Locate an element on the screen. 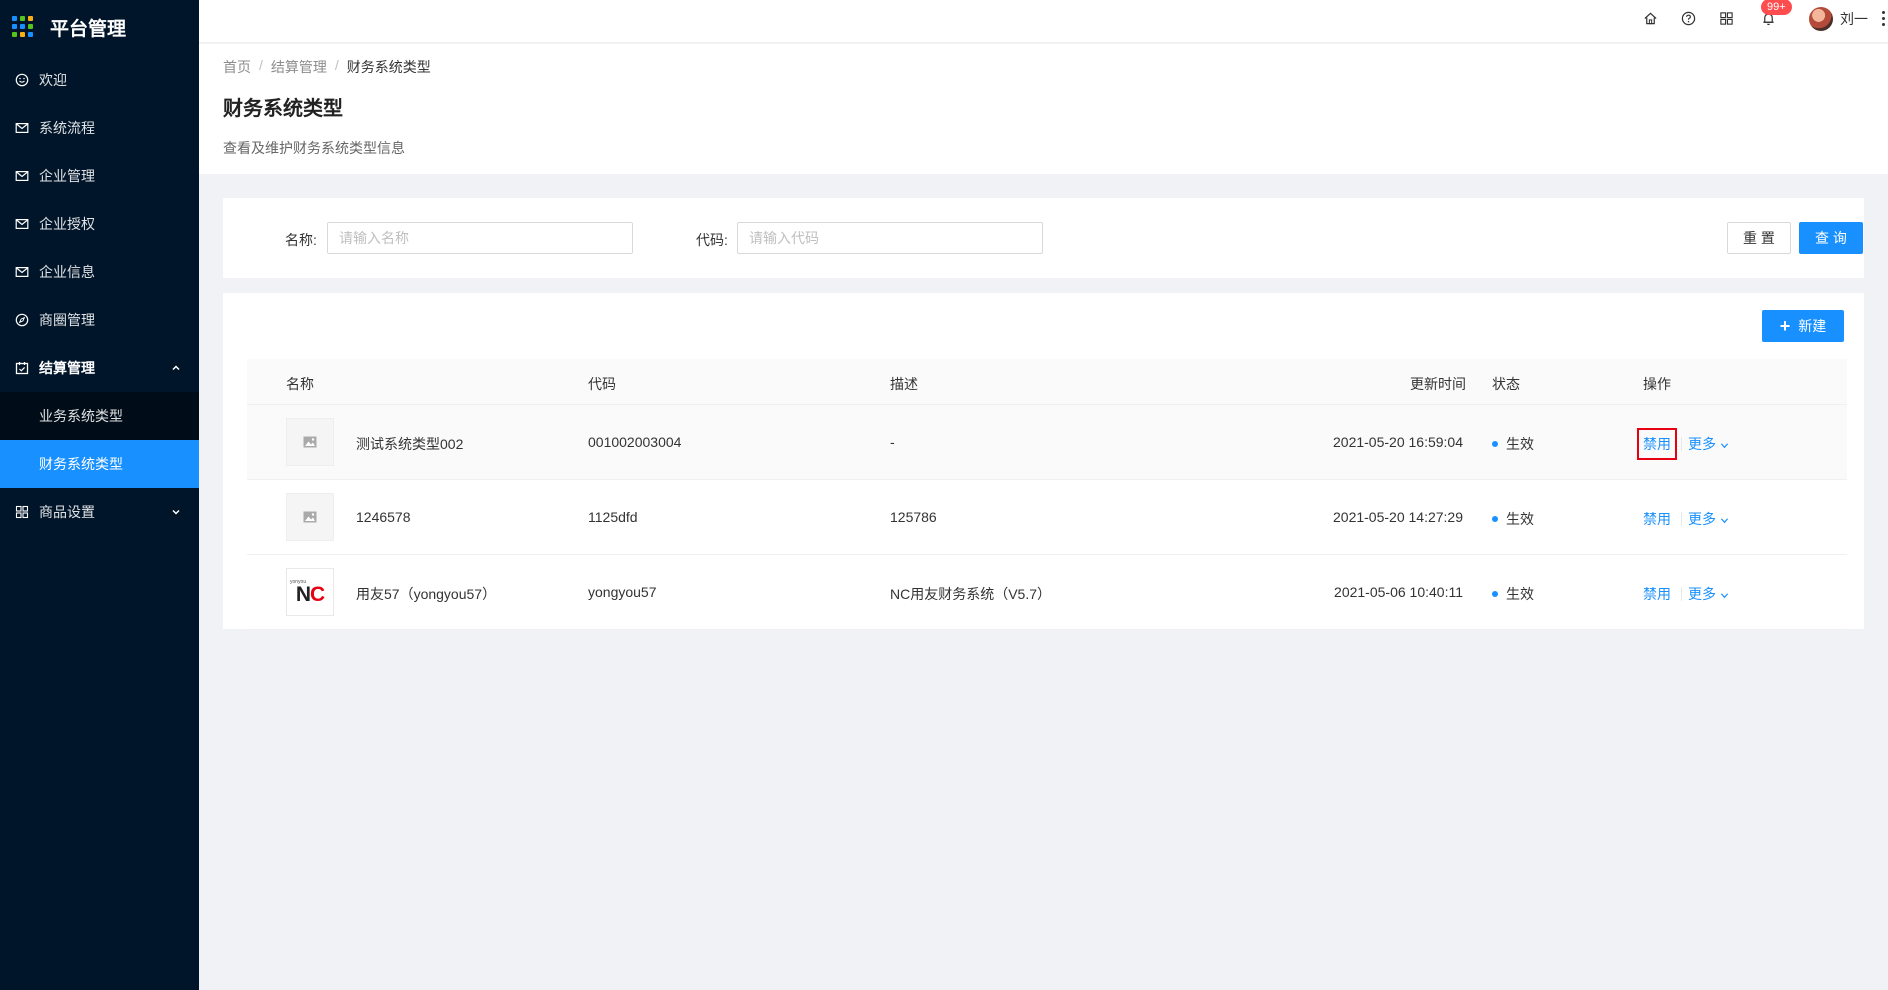  query-button: 查 询 is located at coordinates (1831, 238).